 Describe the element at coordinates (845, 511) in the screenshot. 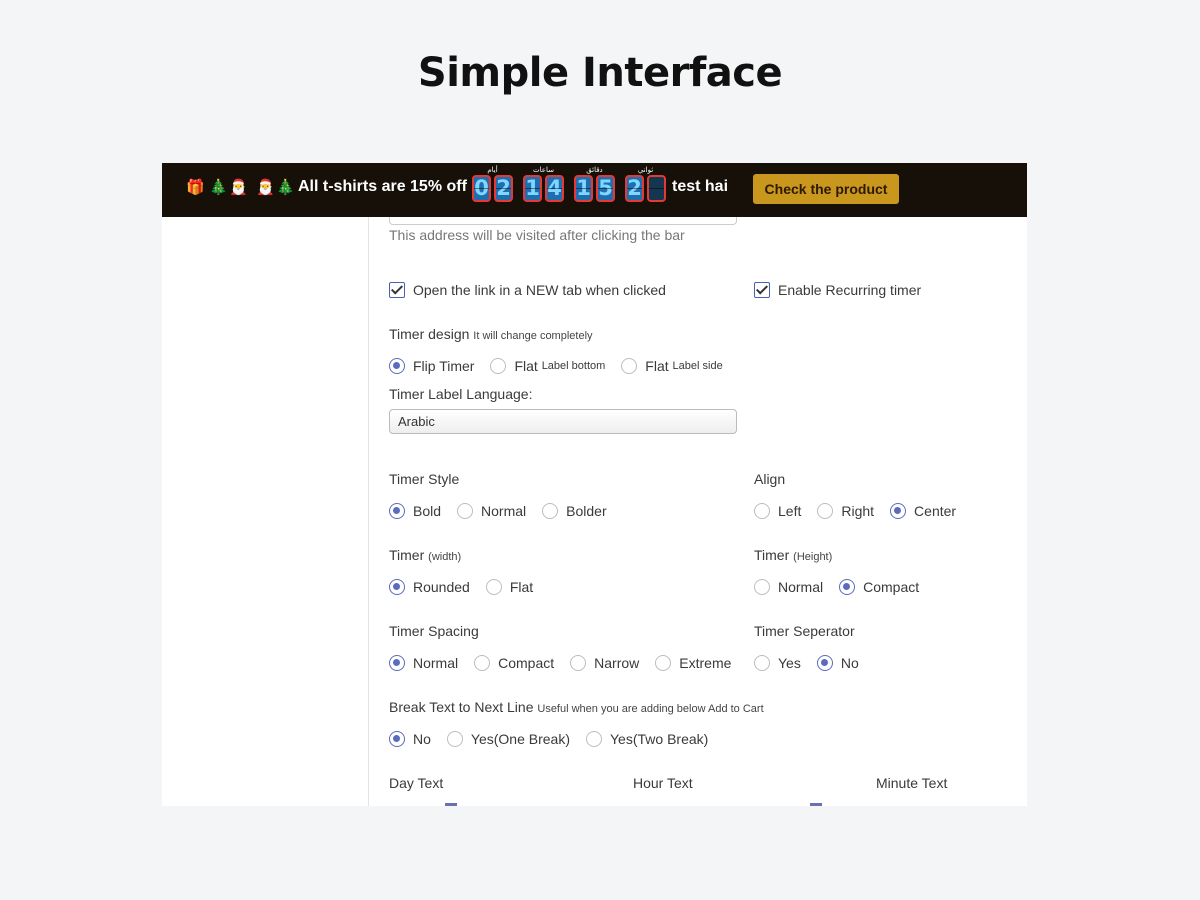

I see `radio-align-right: Right` at that location.